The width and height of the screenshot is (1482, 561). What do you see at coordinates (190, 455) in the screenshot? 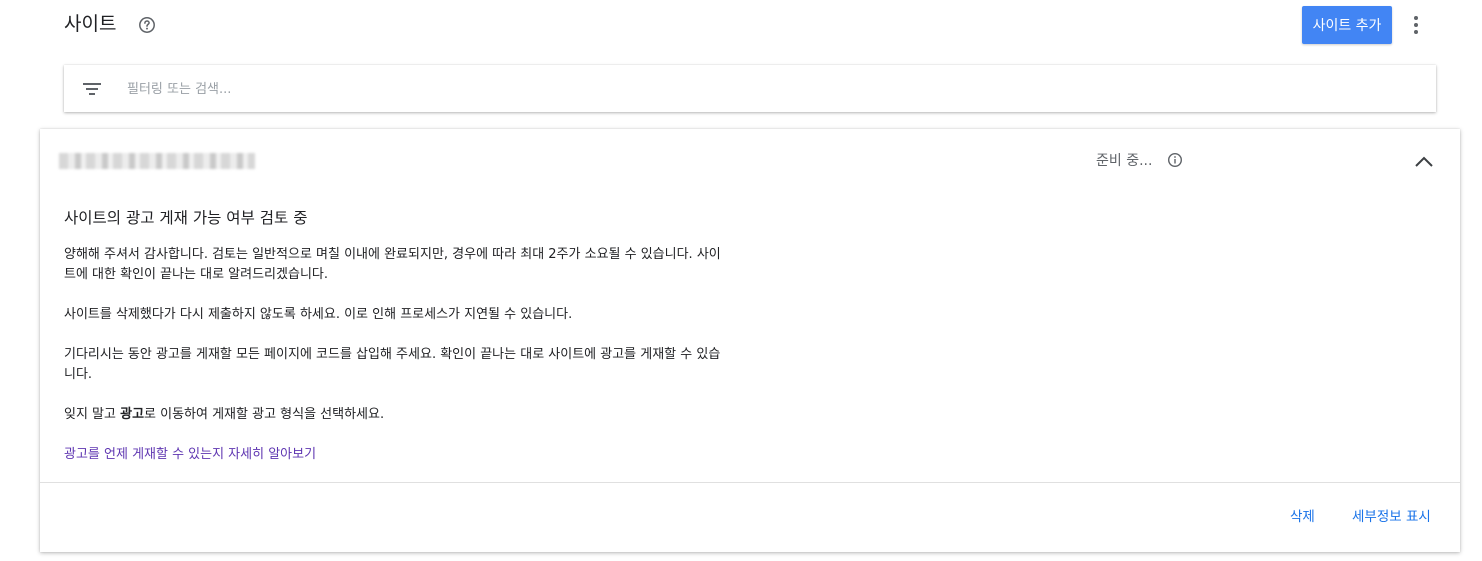
I see `learn-more-link: 광고를 언제 게재할 수 있는지 자세히 알아보기` at bounding box center [190, 455].